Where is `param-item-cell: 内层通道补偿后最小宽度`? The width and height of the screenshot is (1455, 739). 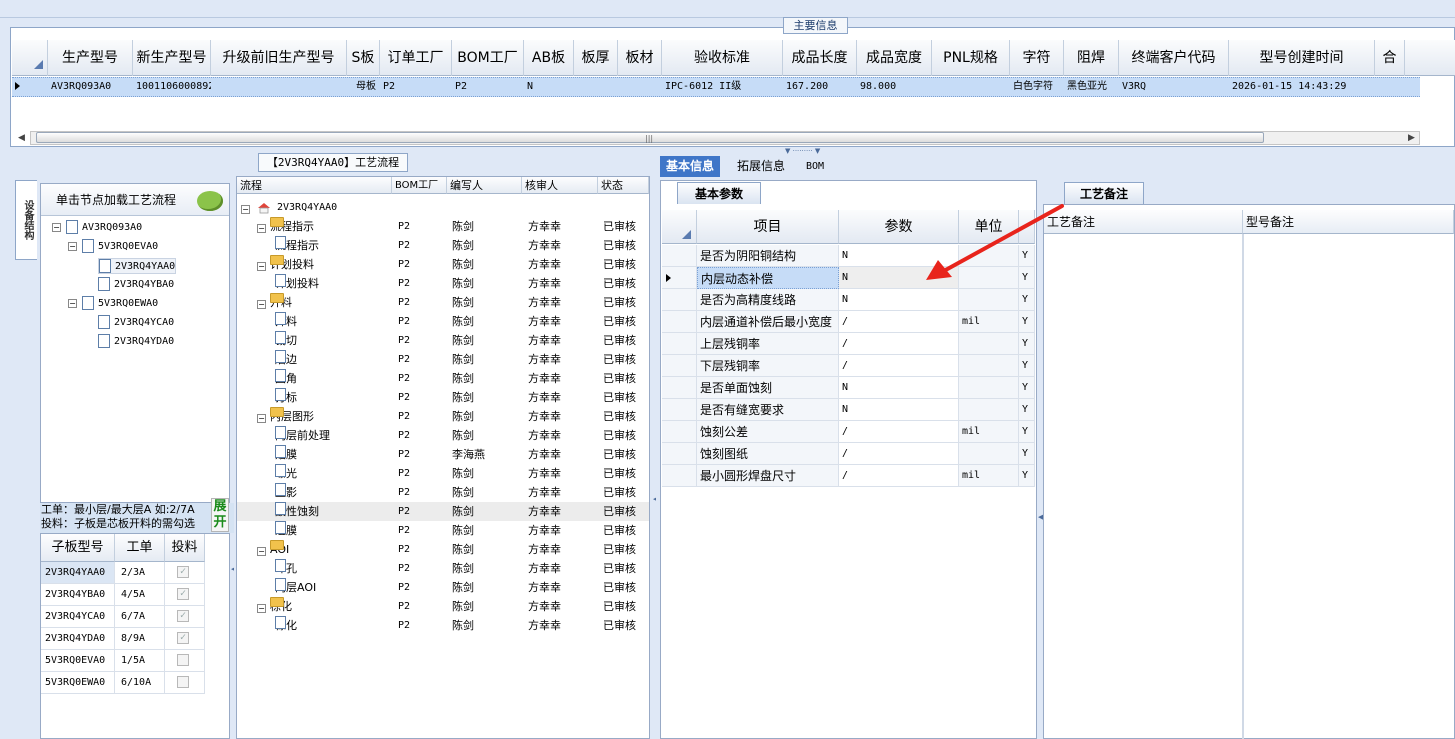 param-item-cell: 内层通道补偿后最小宽度 is located at coordinates (768, 322).